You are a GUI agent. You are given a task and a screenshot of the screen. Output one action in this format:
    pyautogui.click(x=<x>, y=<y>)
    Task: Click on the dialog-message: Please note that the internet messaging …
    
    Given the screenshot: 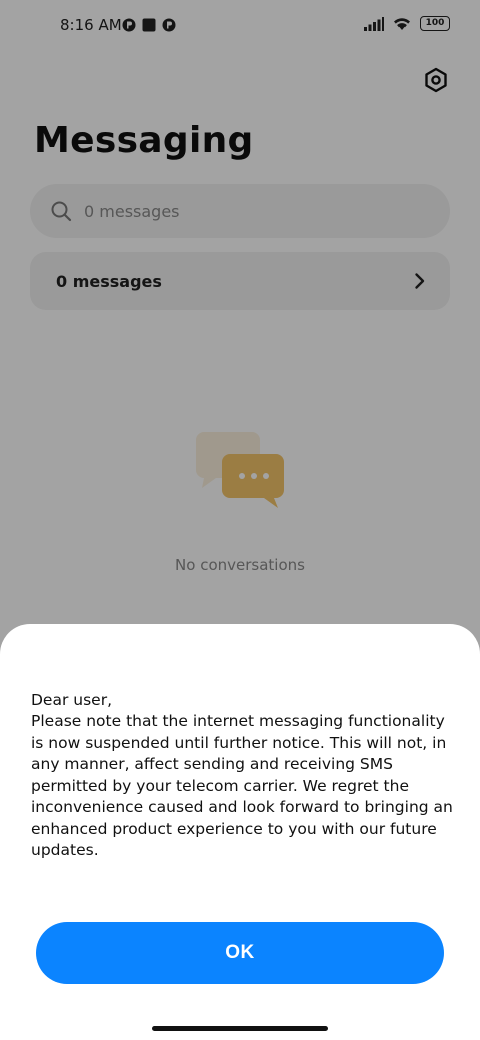 What is the action you would take?
    pyautogui.click(x=242, y=785)
    